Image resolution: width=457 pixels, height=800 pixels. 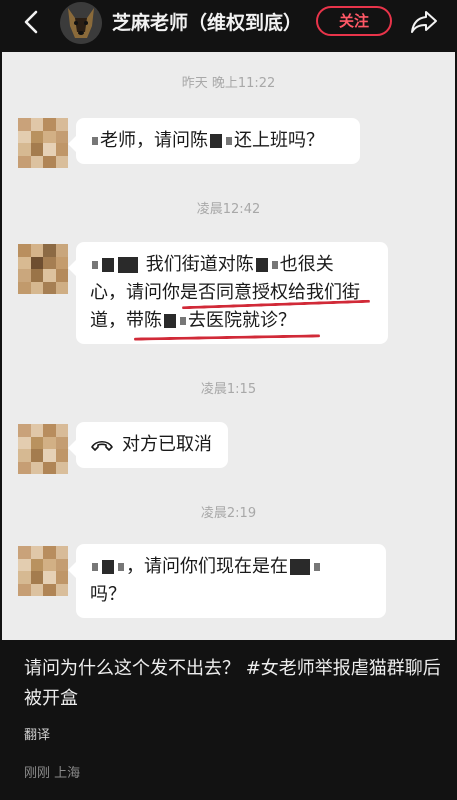 What do you see at coordinates (228, 83) in the screenshot?
I see `timestamp: 昨天 晚上11:22` at bounding box center [228, 83].